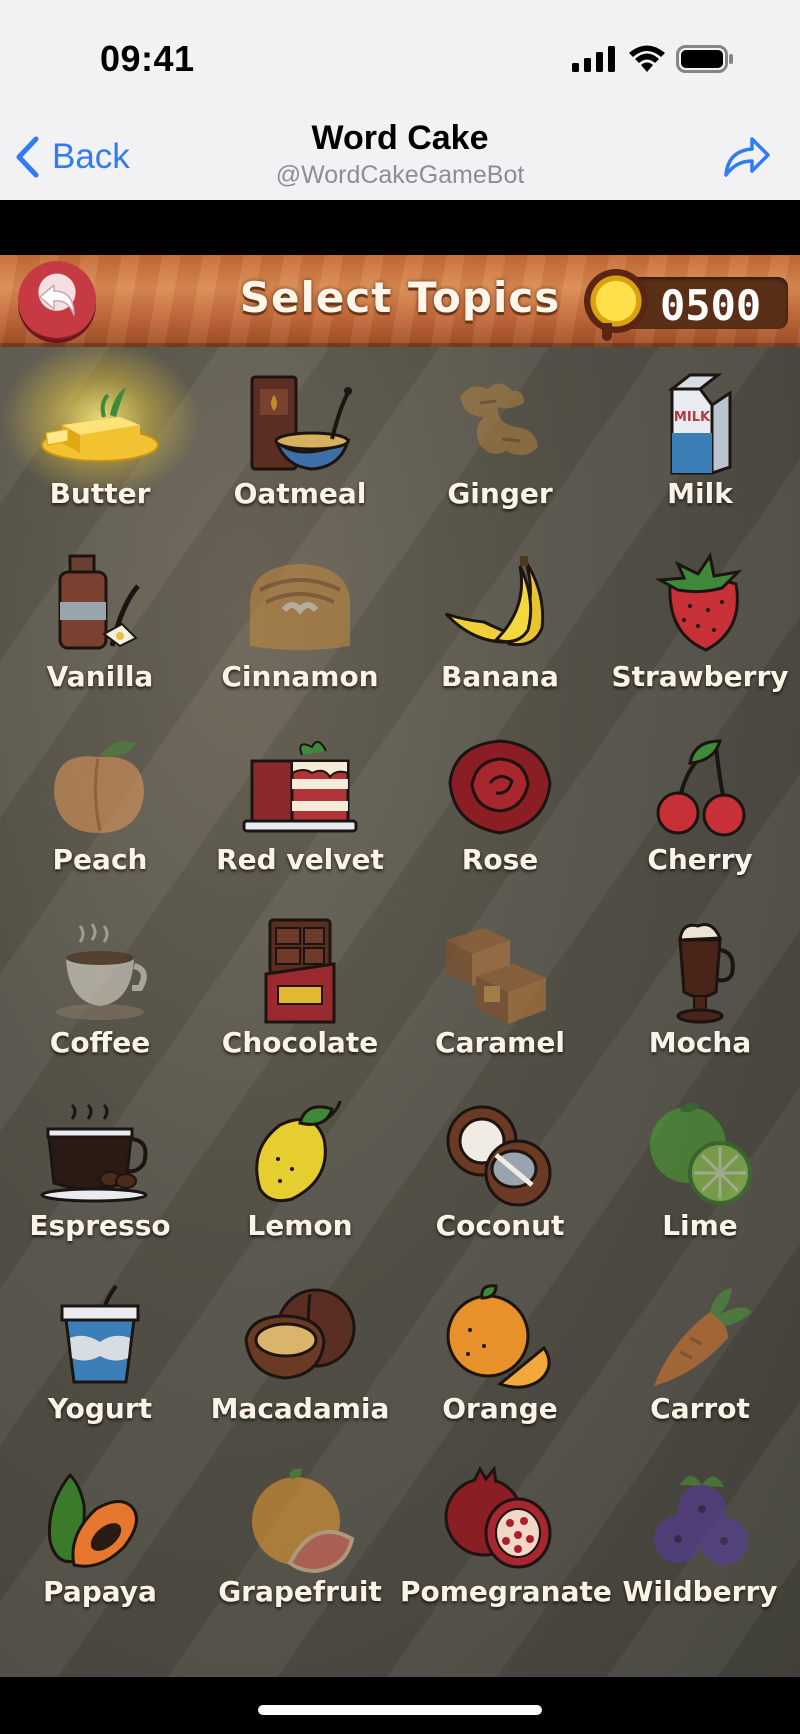 The height and width of the screenshot is (1734, 800). Describe the element at coordinates (300, 786) in the screenshot. I see `red-velvet-cake-icon` at that location.